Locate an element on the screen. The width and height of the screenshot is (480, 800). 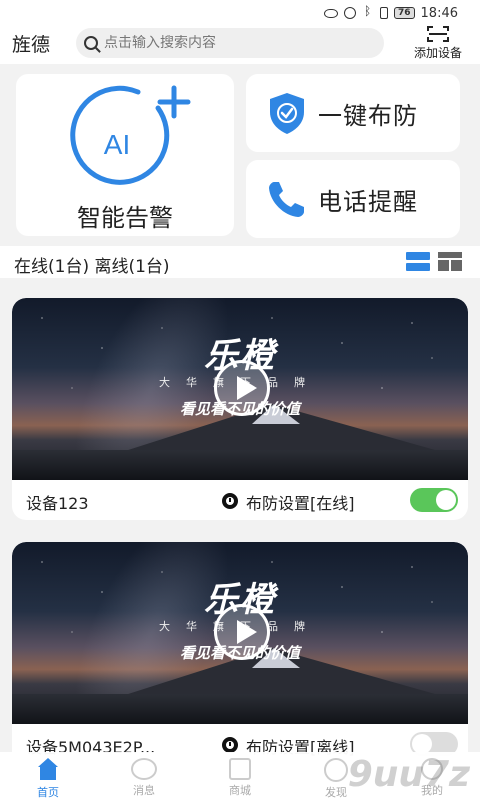
status-bar: 76 18:46 is located at coordinates (240, 13).